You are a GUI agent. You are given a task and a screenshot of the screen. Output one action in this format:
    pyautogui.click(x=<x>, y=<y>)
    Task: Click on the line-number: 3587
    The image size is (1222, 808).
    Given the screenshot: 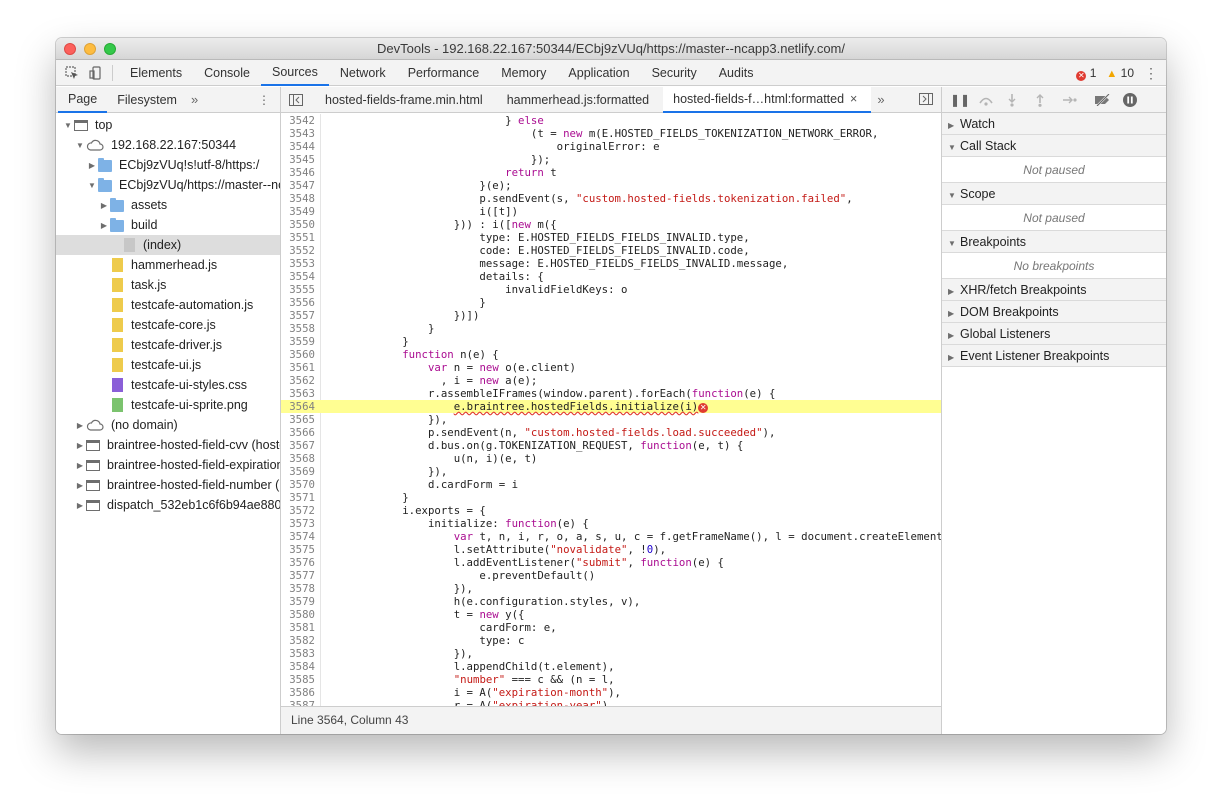 What is the action you would take?
    pyautogui.click(x=298, y=702)
    